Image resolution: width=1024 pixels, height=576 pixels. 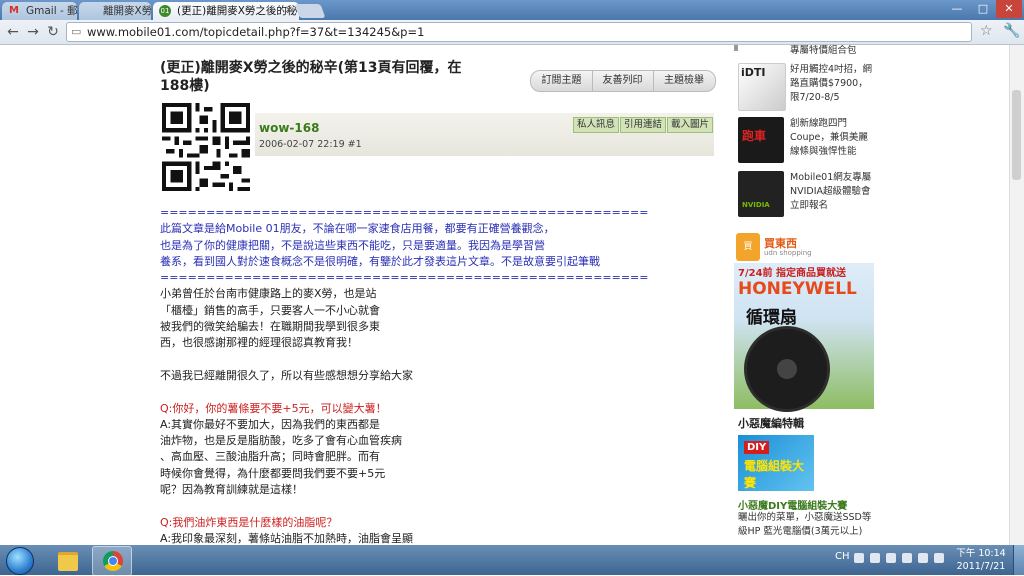 I want to click on diy-contest-desc: 曬出你的菜單，小惡魔送SSD等級HP 藍光電腦價(3萬元以上), so click(x=805, y=524).